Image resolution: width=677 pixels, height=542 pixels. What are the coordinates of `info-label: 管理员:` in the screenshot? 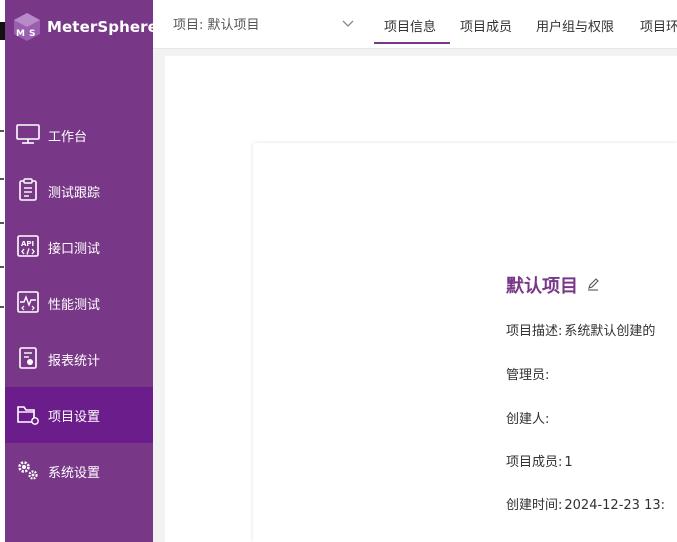 It's located at (528, 375).